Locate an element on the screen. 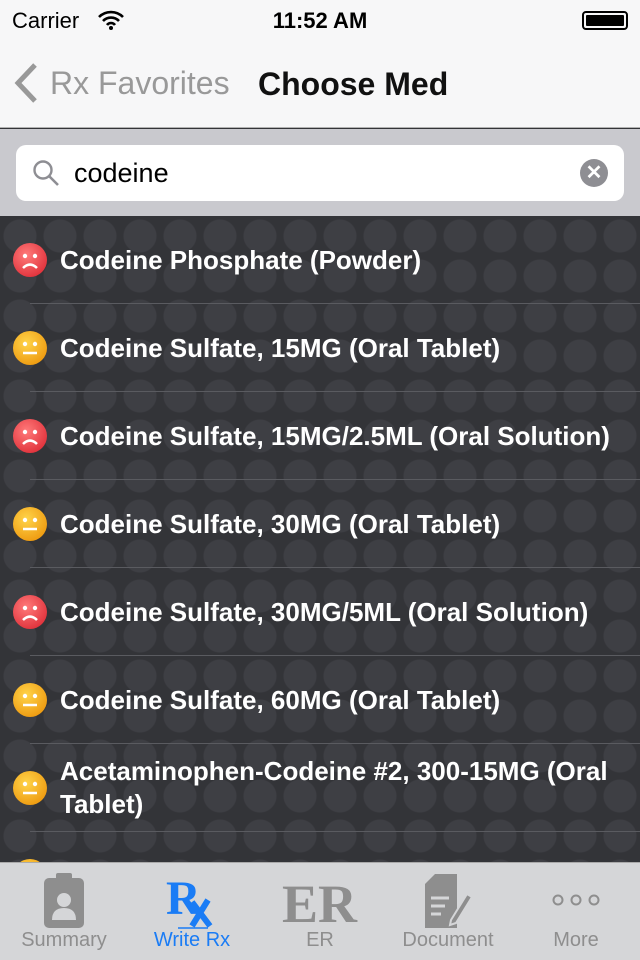 The image size is (640, 960). med-name: Codeine Phosphate (Powder) is located at coordinates (241, 259).